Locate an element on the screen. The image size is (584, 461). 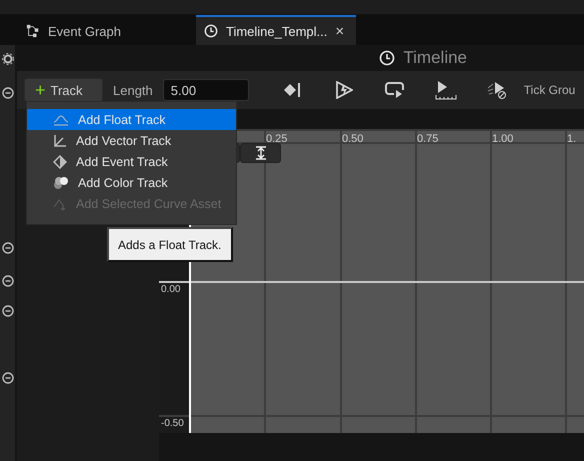
value-label: 0.00 is located at coordinates (170, 289).